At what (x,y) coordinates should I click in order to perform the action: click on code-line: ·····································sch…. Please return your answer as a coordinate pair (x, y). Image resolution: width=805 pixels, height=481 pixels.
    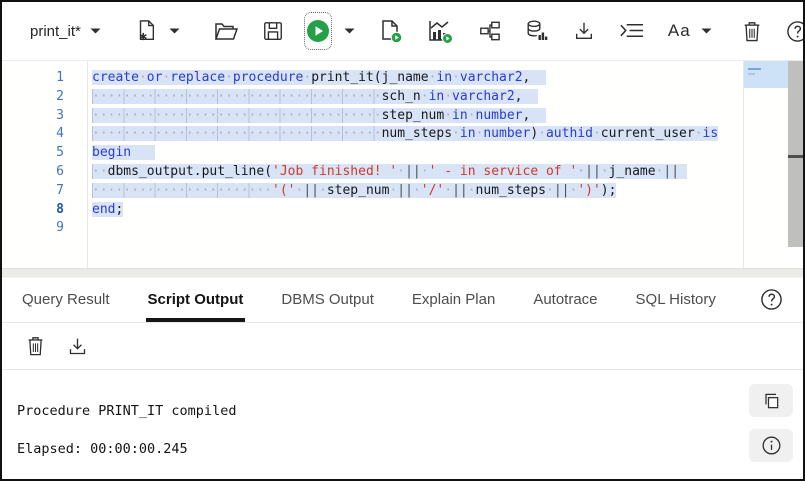
    Looking at the image, I should click on (417, 97).